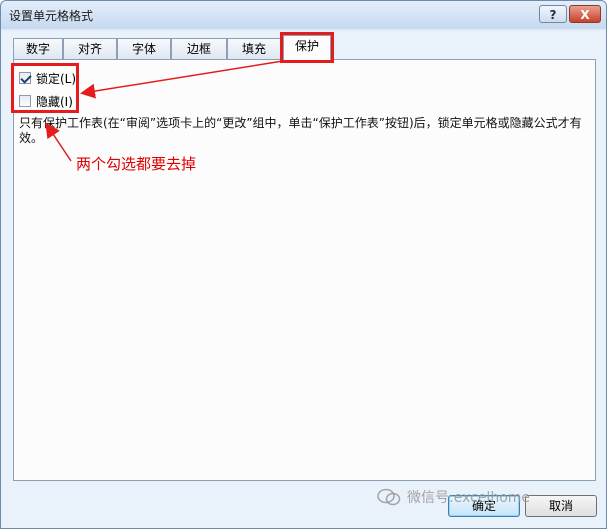 The image size is (607, 530). Describe the element at coordinates (164, 111) in the screenshot. I see `annotation-arrows` at that location.